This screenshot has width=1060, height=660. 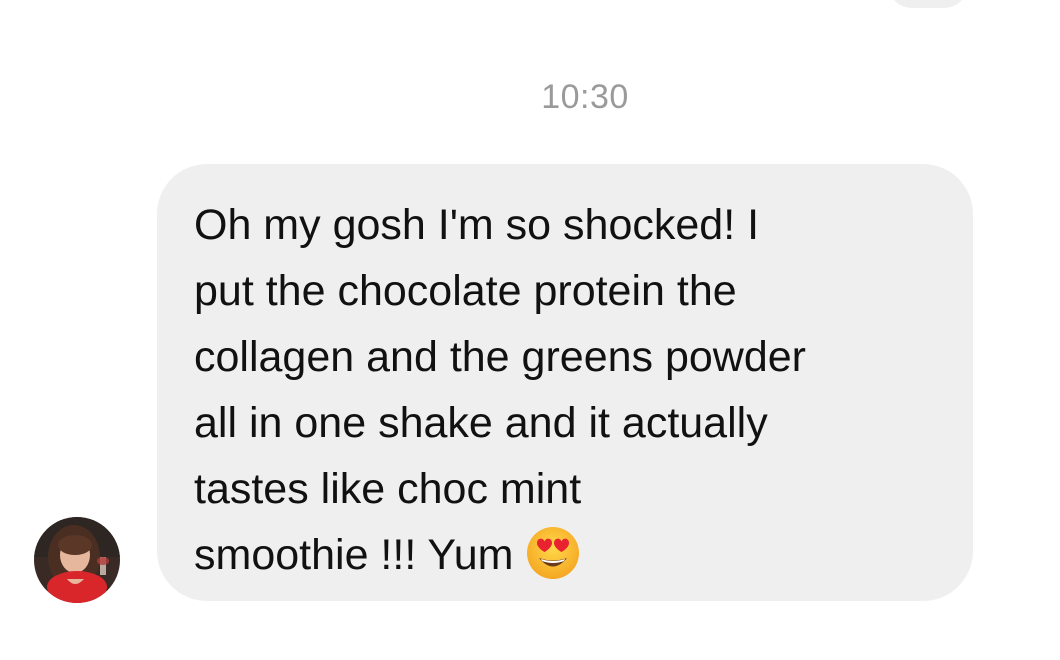 What do you see at coordinates (354, 555) in the screenshot?
I see `message-line: smoothie !!! Yum` at bounding box center [354, 555].